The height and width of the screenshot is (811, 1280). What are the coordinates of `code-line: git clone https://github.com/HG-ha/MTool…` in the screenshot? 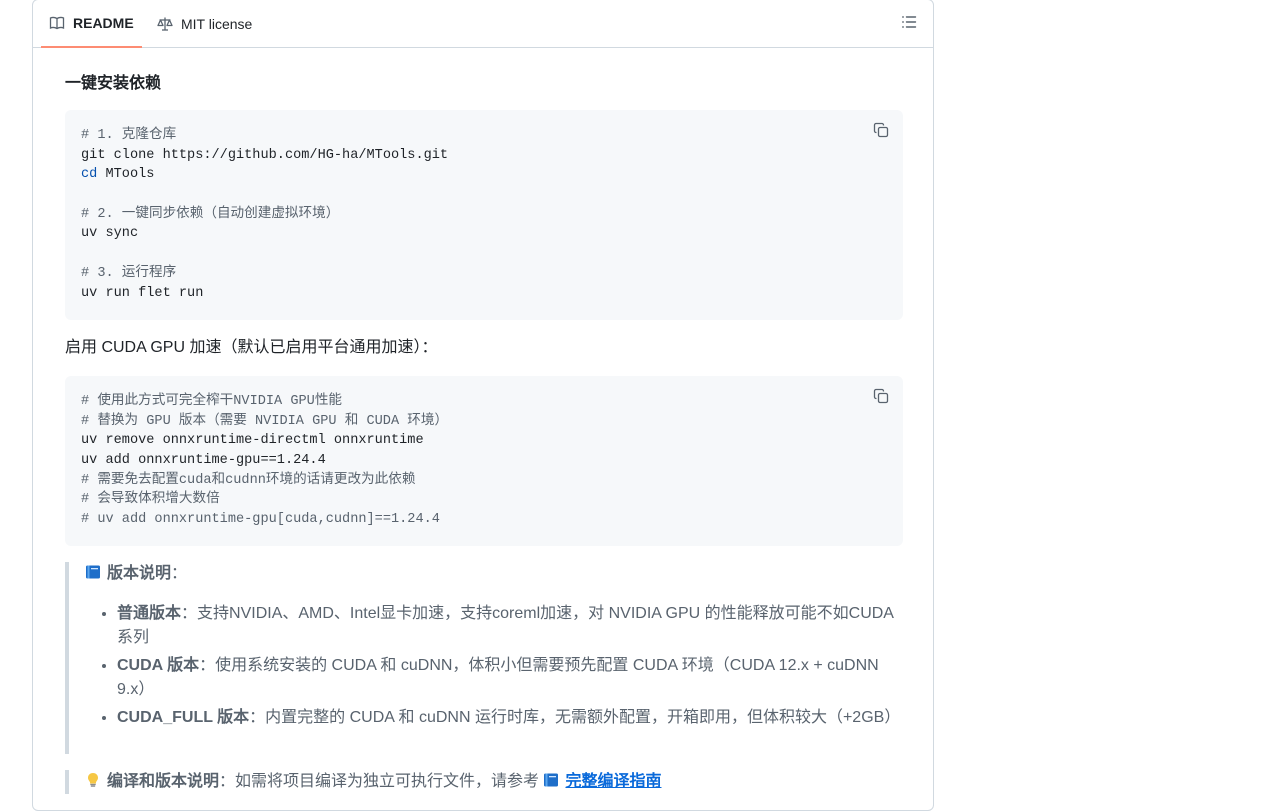 It's located at (265, 155).